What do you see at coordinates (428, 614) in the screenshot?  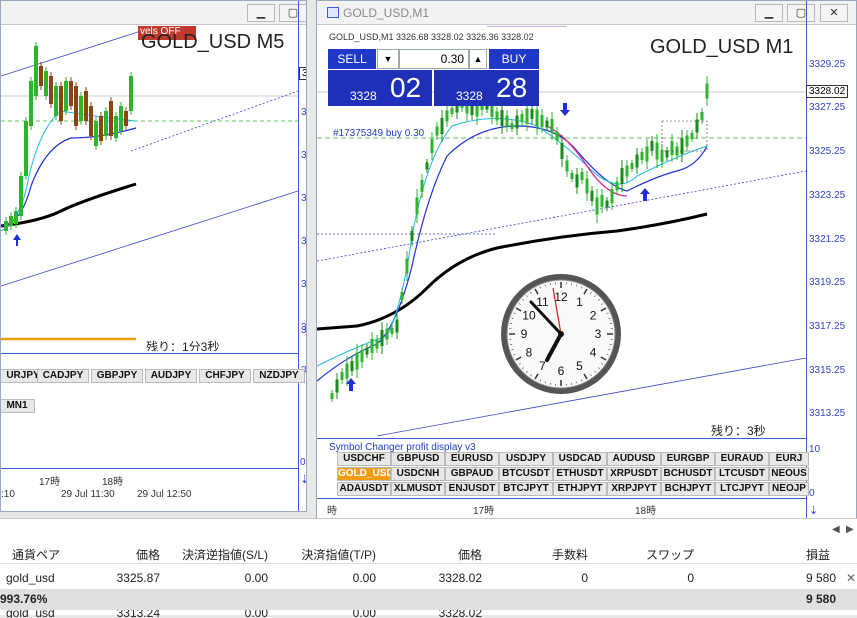 I see `table-row-partial: gold_usd 3313.24 0.00 0.00 3328.02` at bounding box center [428, 614].